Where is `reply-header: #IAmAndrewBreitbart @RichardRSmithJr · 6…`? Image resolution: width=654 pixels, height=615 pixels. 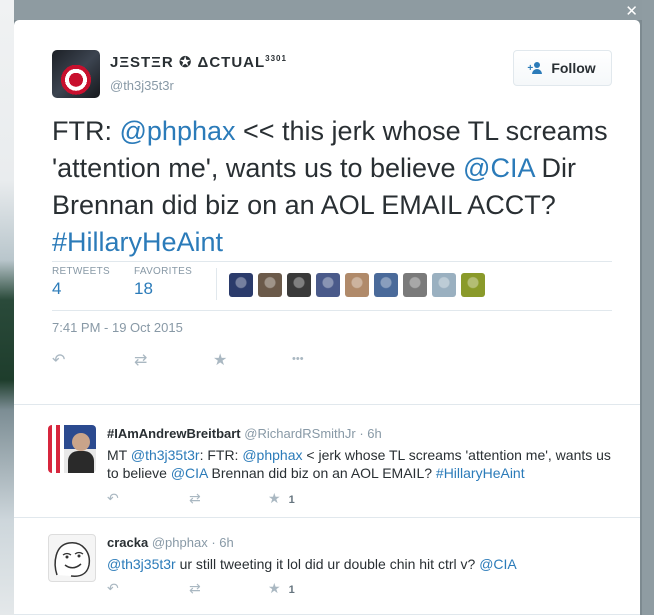
reply-header: #IAmAndrewBreitbart @RichardRSmithJr · 6… is located at coordinates (244, 433).